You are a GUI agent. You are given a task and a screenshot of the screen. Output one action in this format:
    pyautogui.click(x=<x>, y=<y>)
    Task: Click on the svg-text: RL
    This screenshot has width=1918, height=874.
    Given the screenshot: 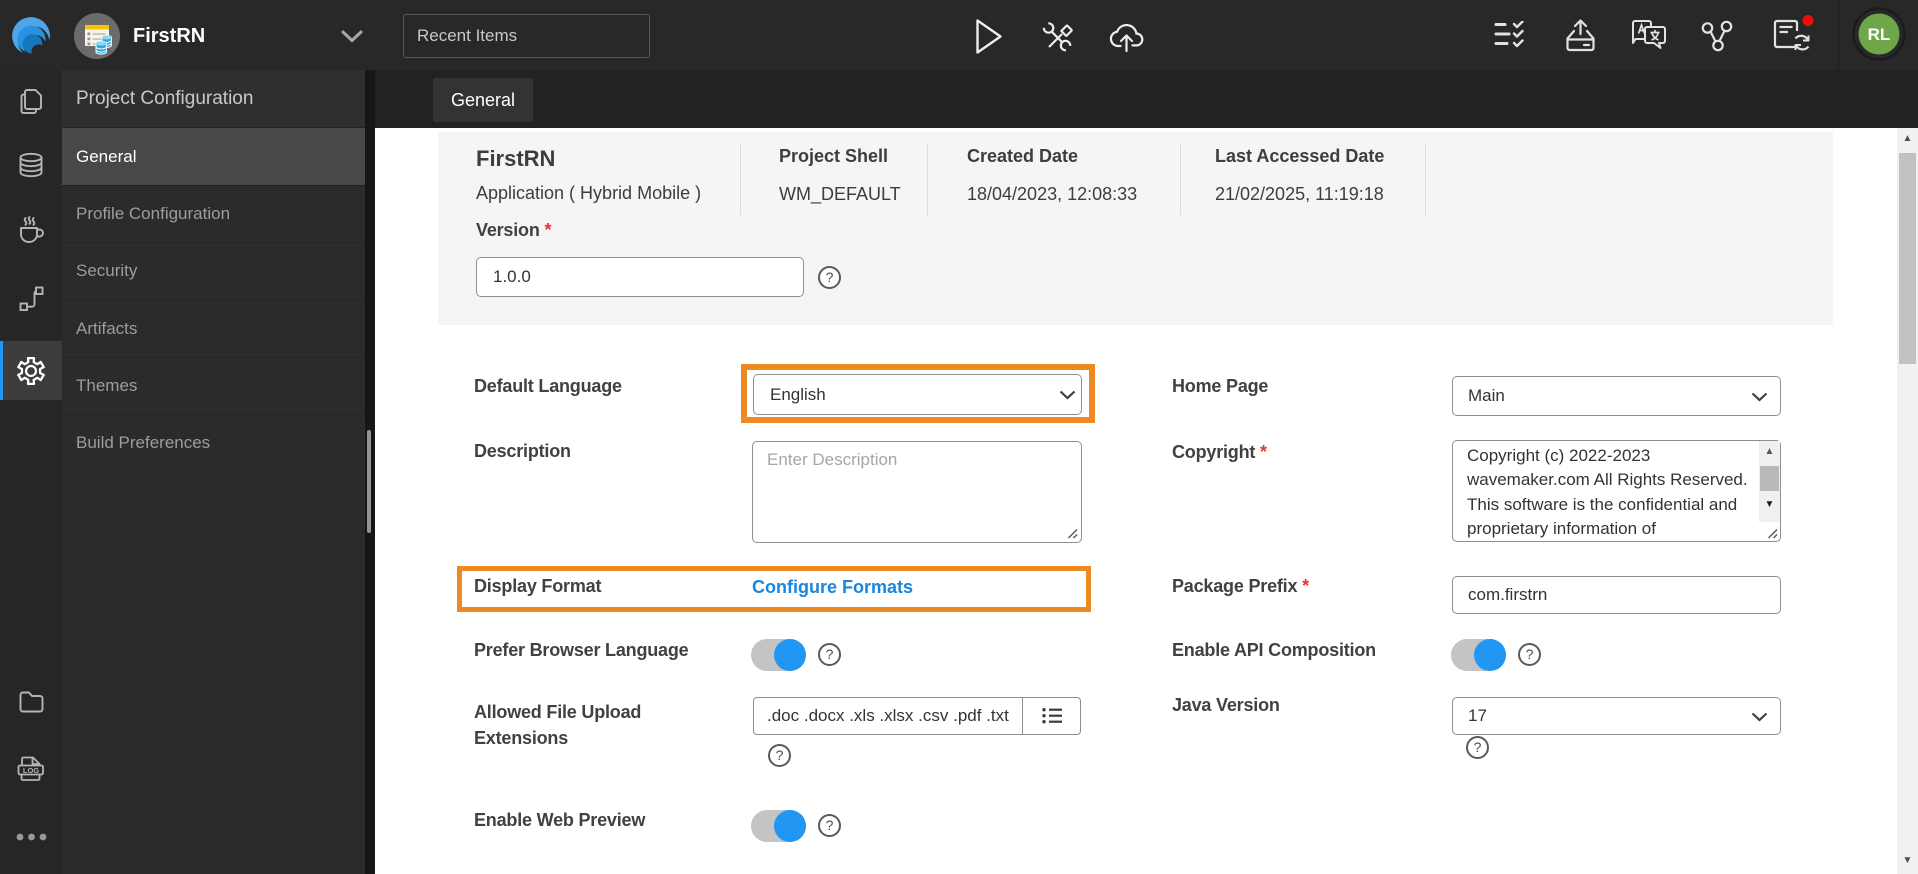 What is the action you would take?
    pyautogui.click(x=1879, y=34)
    